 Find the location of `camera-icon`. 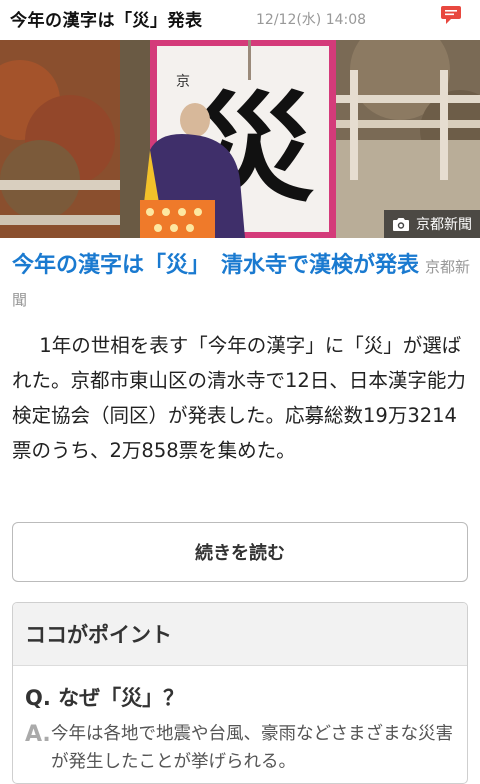

camera-icon is located at coordinates (401, 224).